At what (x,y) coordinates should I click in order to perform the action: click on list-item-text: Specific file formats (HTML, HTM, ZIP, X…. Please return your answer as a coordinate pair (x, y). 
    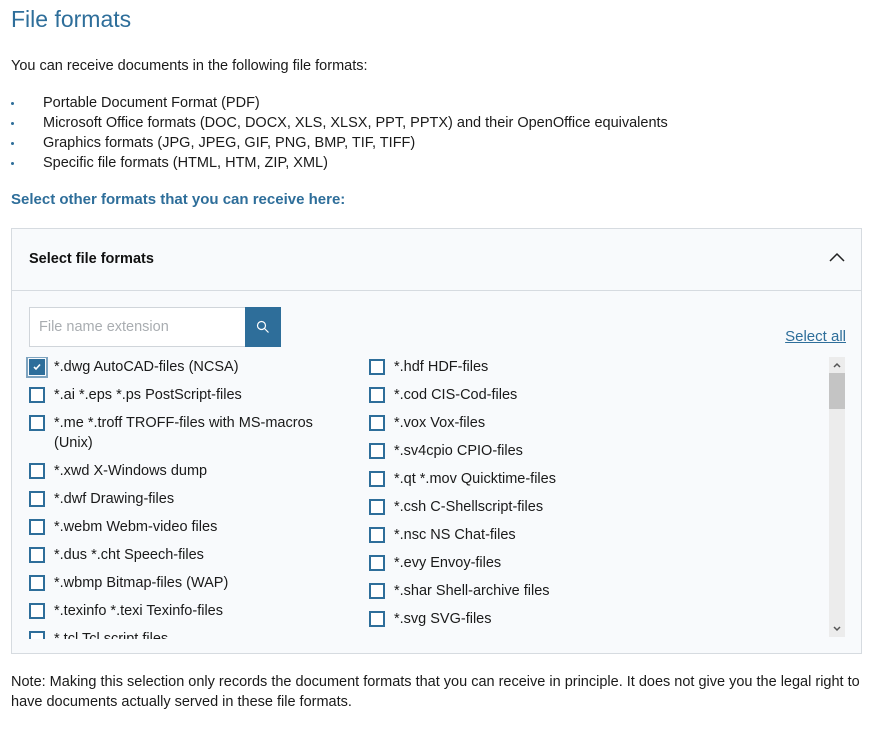
    Looking at the image, I should click on (185, 163).